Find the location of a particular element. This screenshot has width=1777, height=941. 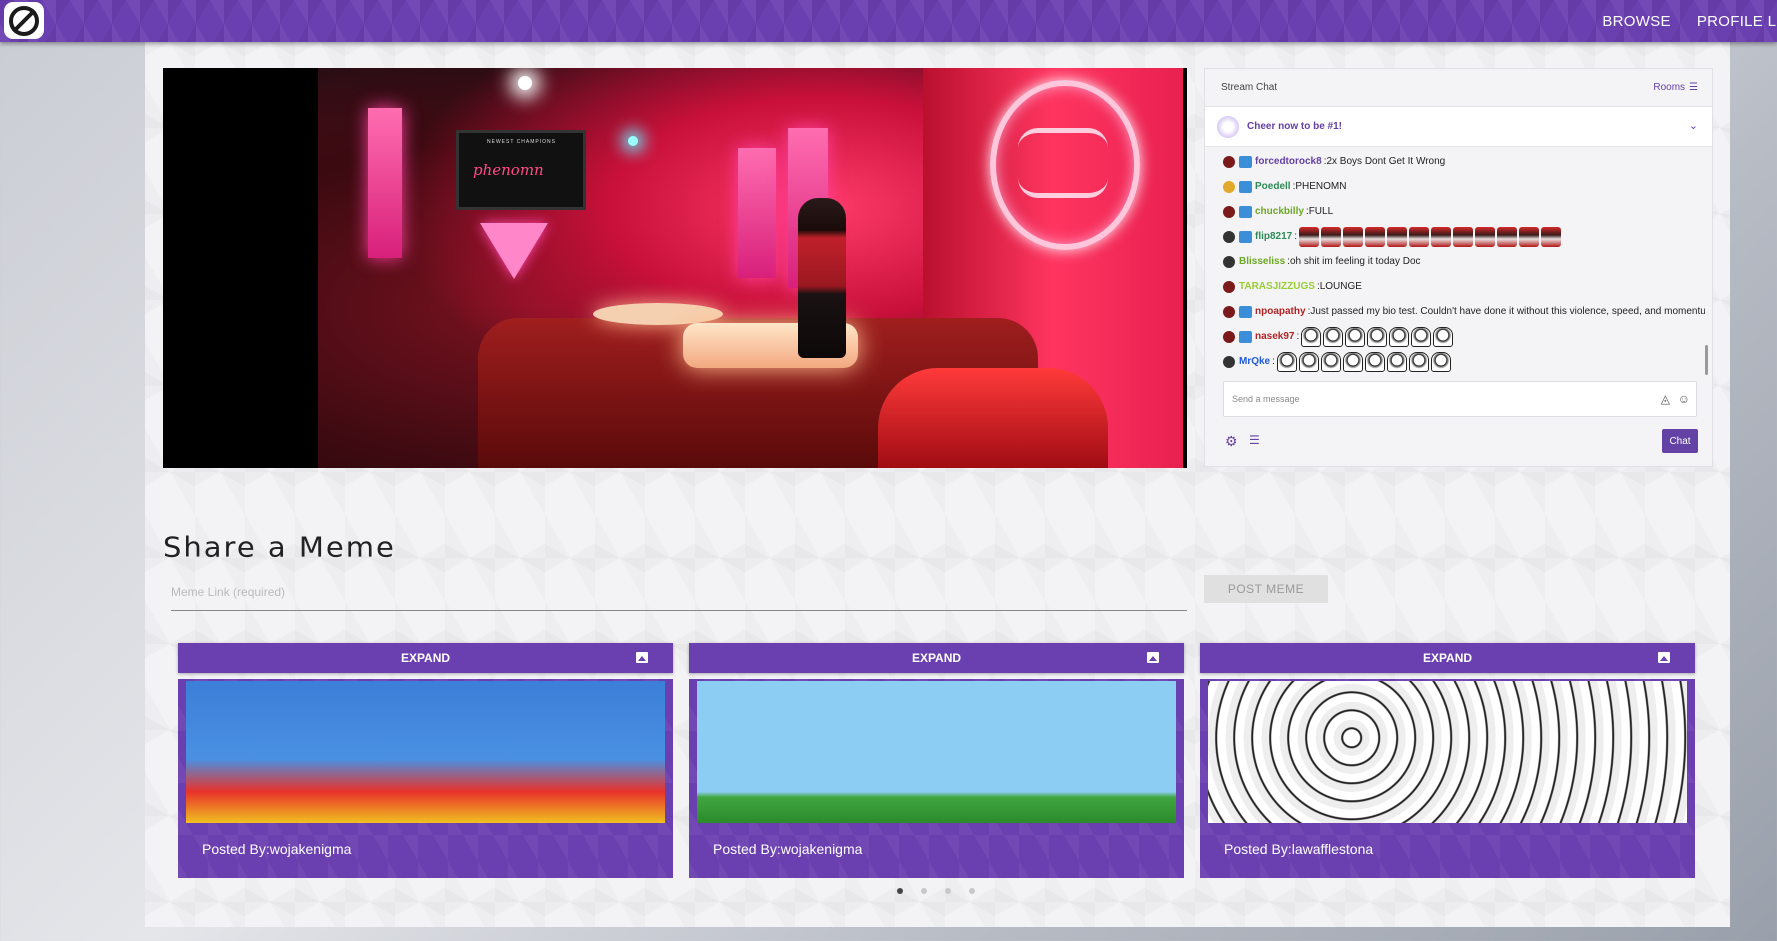

chat-message-input is located at coordinates (1404, 399).